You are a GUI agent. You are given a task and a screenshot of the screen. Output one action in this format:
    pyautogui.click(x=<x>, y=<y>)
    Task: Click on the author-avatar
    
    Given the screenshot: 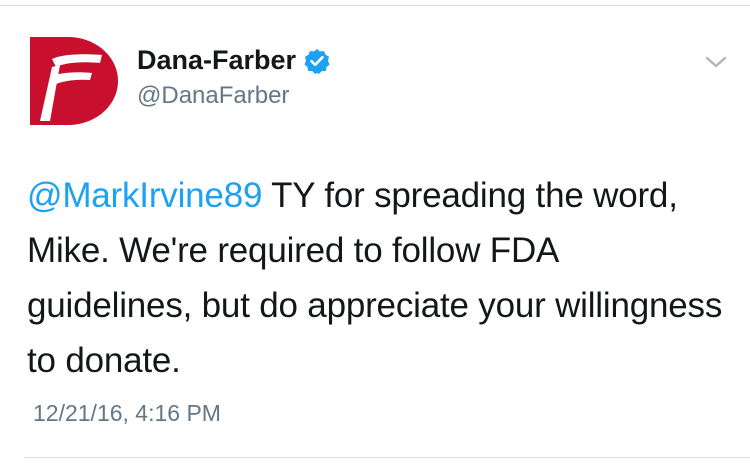 What is the action you would take?
    pyautogui.click(x=74, y=81)
    